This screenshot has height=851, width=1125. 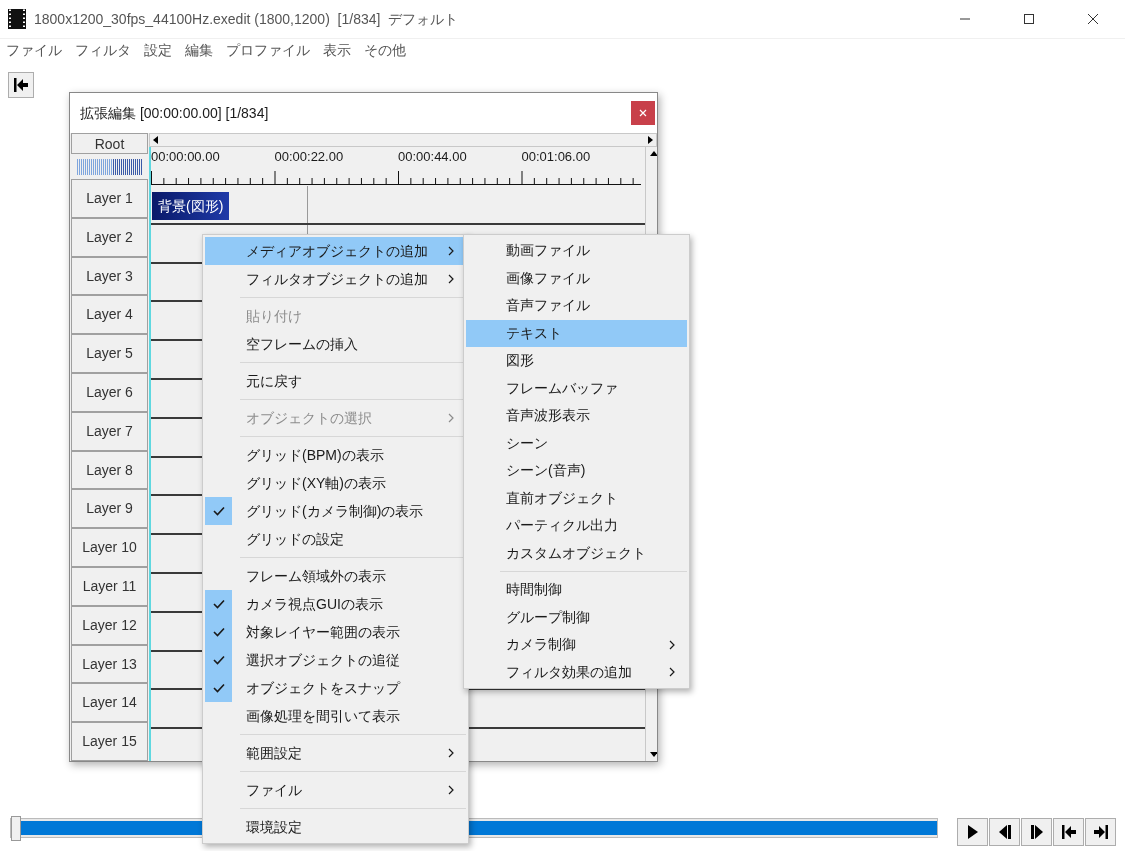 I want to click on menu-item: グリッド(XY軸)の表示, so click(x=335, y=483).